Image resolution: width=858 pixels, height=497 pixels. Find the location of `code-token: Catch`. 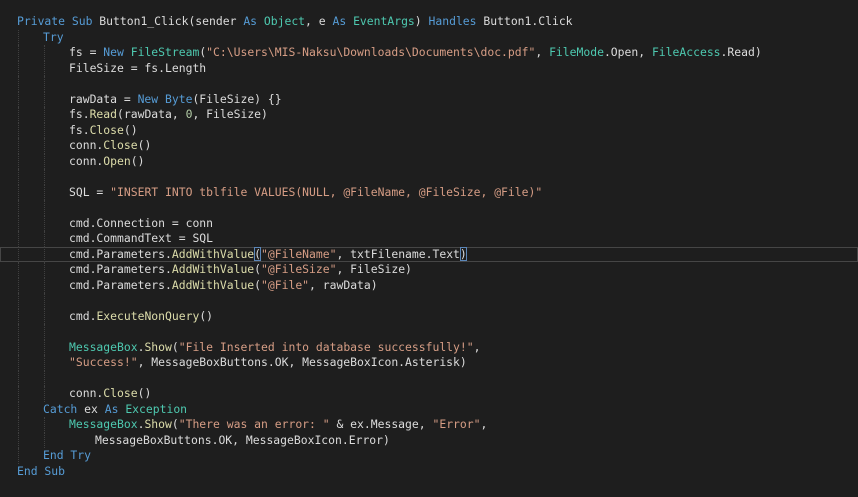

code-token: Catch is located at coordinates (64, 408).